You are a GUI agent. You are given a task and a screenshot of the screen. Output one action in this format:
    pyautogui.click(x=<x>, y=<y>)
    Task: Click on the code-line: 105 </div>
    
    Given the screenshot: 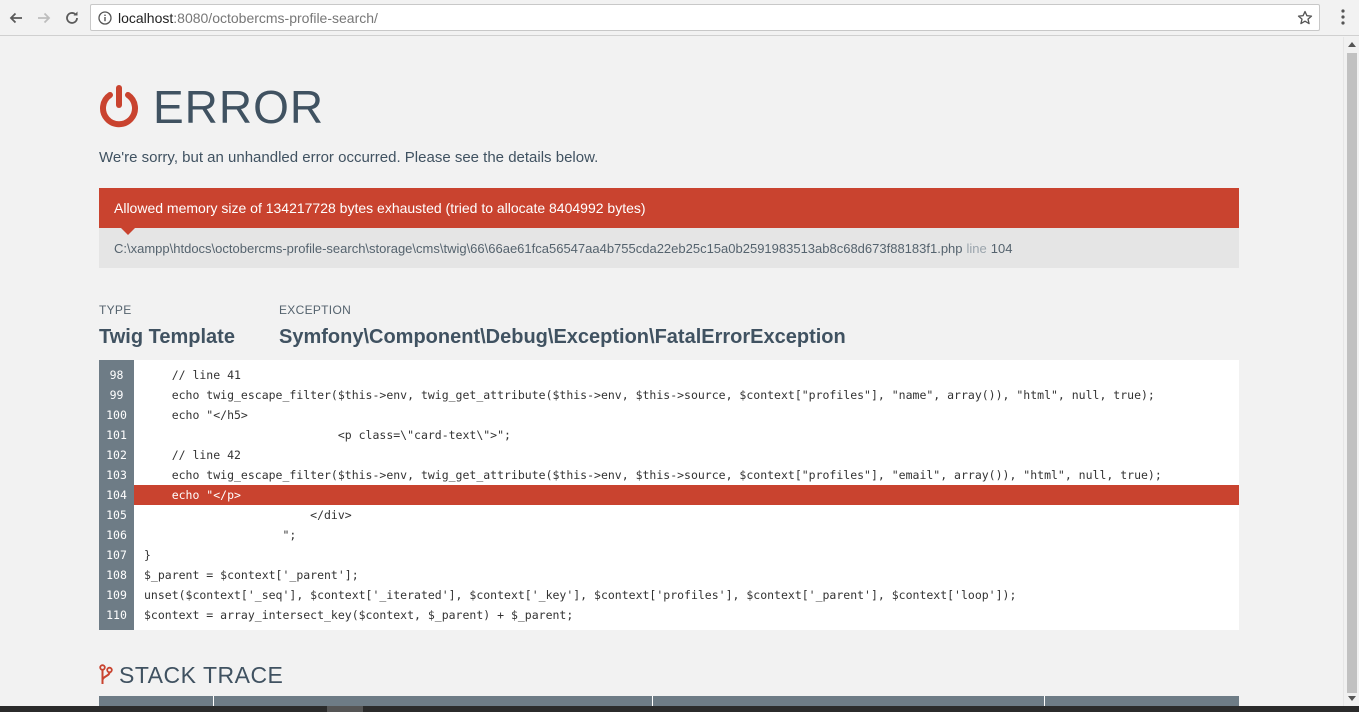 What is the action you would take?
    pyautogui.click(x=669, y=515)
    